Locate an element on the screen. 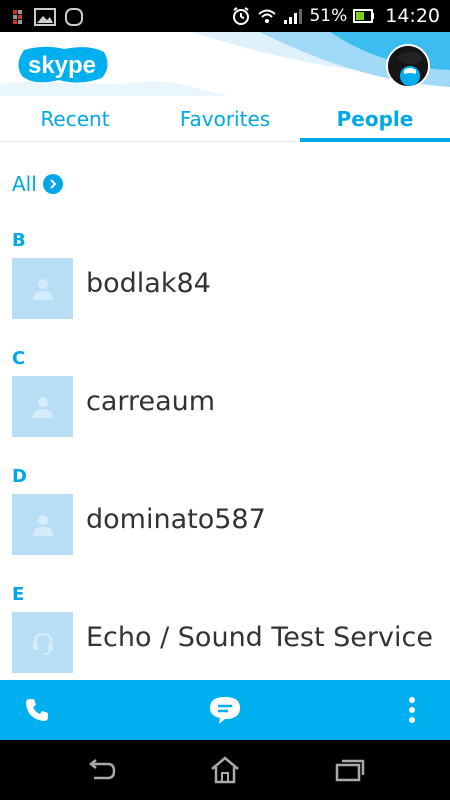 The height and width of the screenshot is (800, 450). contact-row: carreaum is located at coordinates (225, 418).